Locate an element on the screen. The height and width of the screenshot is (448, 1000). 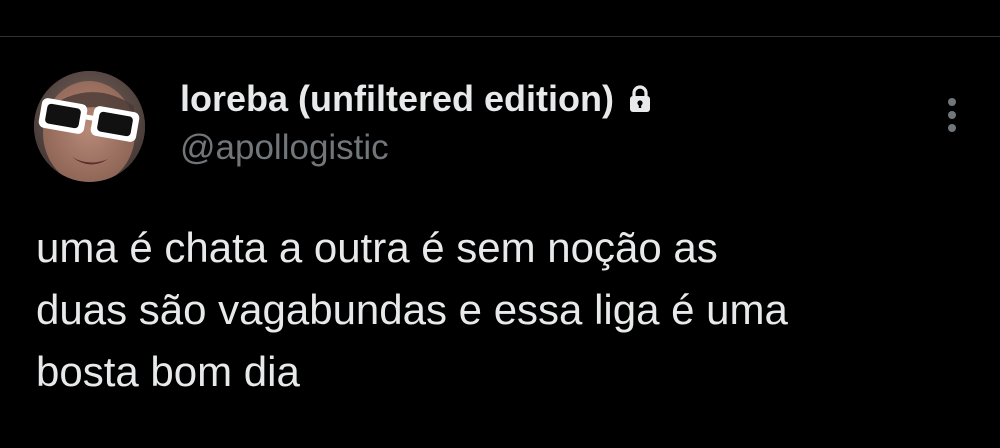
more-vertical-icon is located at coordinates (952, 115).